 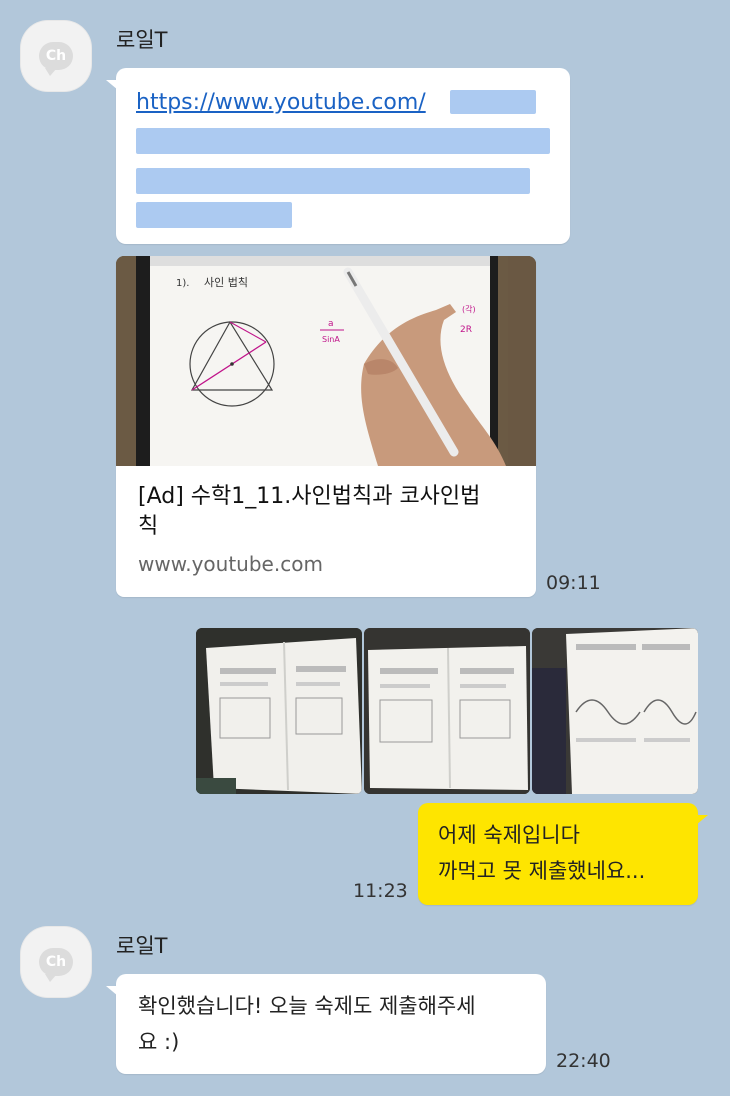 What do you see at coordinates (307, 1024) in the screenshot?
I see `message-text: 확인했습니다! 오늘 숙제도 제출해주세 요 :)` at bounding box center [307, 1024].